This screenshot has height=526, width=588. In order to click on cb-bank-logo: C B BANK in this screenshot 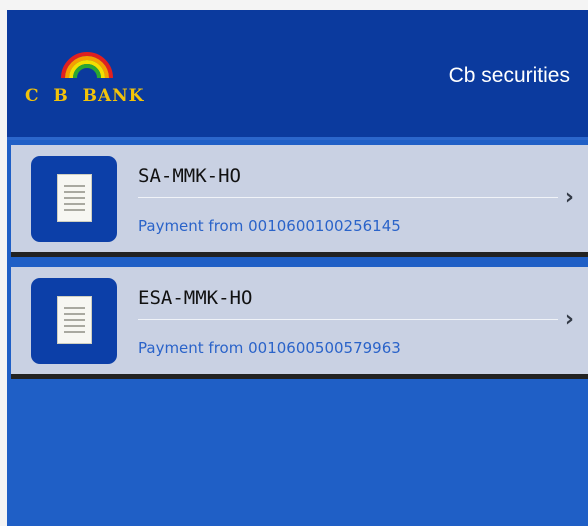, I will do `click(90, 83)`.